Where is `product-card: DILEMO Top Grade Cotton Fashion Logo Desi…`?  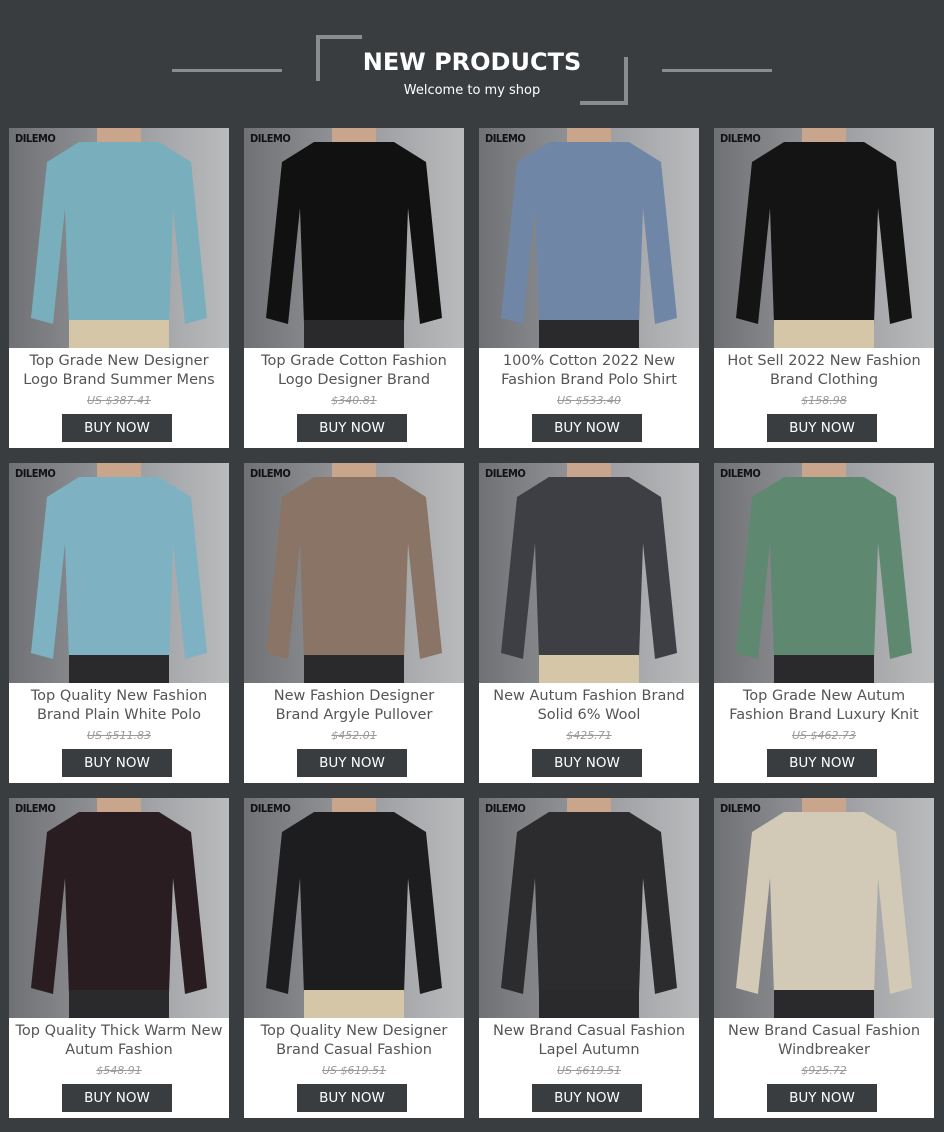 product-card: DILEMO Top Grade Cotton Fashion Logo Desi… is located at coordinates (354, 288).